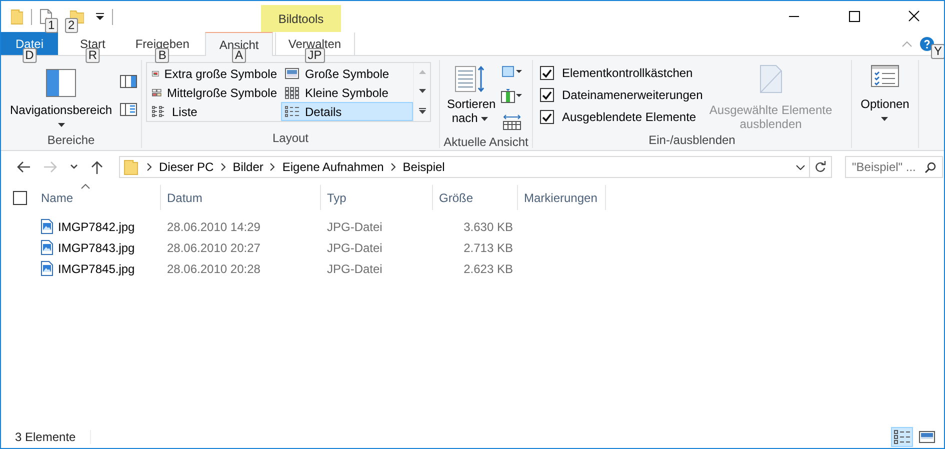 The image size is (945, 449). I want to click on keytip: 1, so click(51, 25).